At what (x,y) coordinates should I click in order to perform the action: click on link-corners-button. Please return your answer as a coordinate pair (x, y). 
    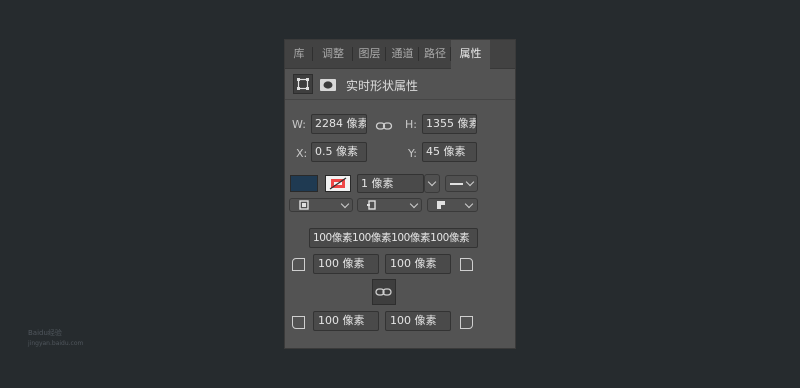
    Looking at the image, I should click on (384, 292).